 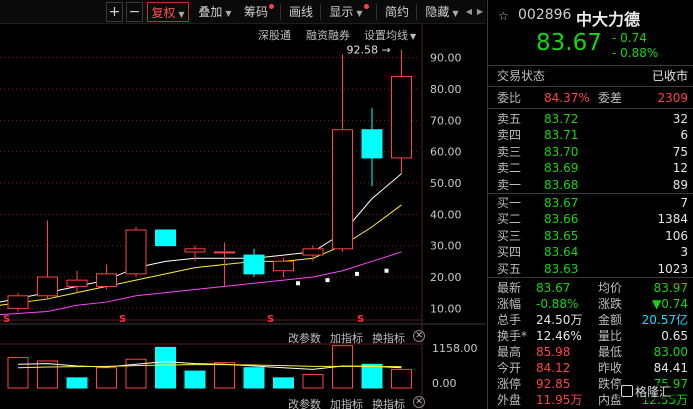 I want to click on xianshi-button: 显示 ▼, so click(x=349, y=12).